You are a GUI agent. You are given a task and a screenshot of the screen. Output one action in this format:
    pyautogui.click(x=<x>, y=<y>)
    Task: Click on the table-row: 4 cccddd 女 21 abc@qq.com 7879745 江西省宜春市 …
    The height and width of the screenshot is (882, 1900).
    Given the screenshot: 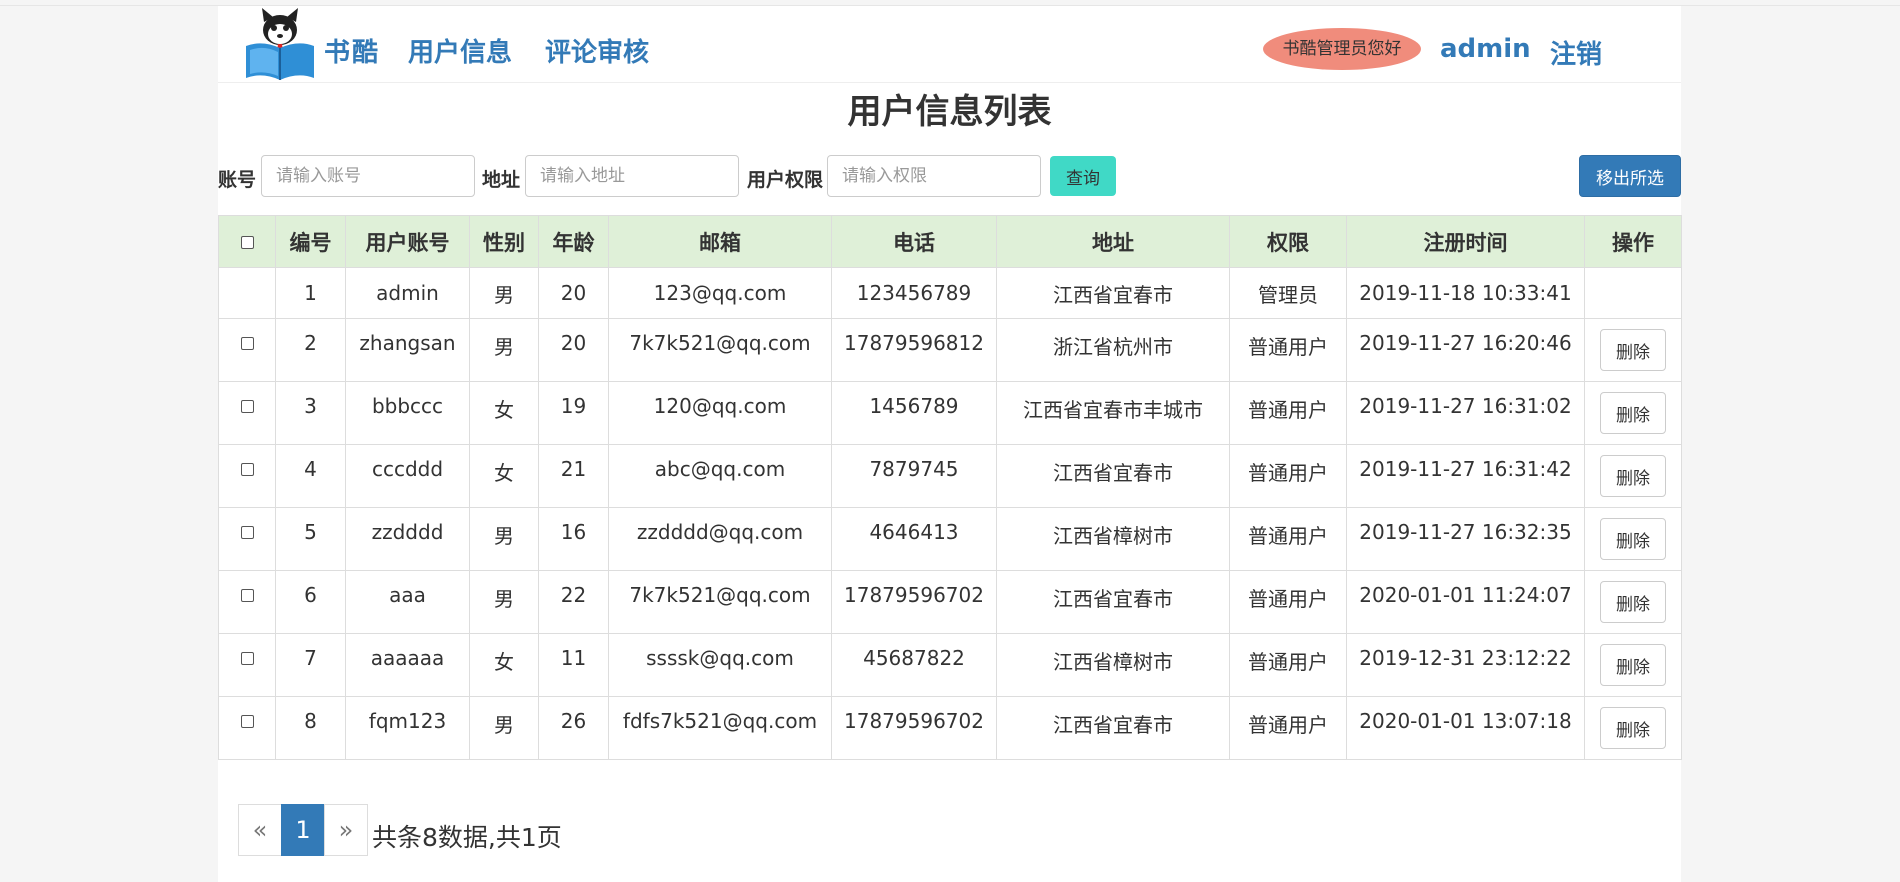 What is the action you would take?
    pyautogui.click(x=950, y=476)
    